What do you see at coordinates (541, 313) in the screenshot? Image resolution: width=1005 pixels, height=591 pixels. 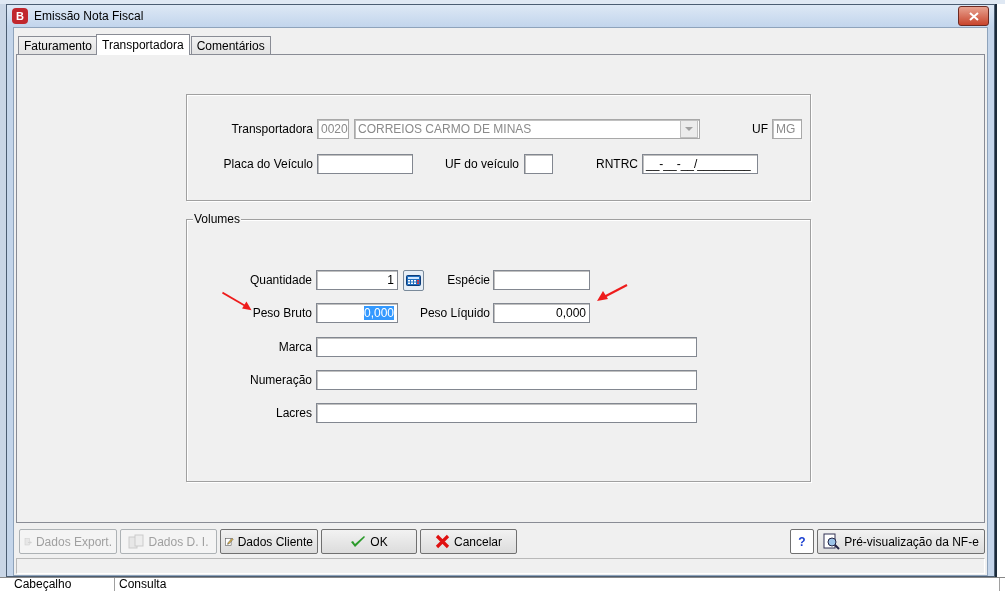 I see `input-field: 0,000` at bounding box center [541, 313].